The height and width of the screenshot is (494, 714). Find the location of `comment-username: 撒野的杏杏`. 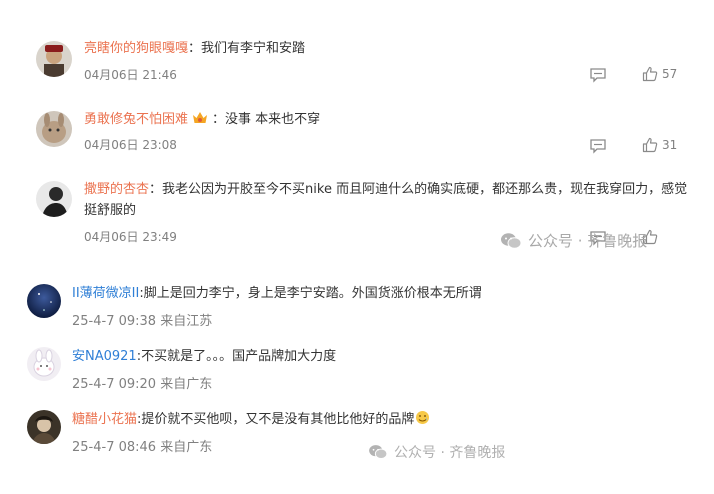

comment-username: 撒野的杏杏 is located at coordinates (116, 189).